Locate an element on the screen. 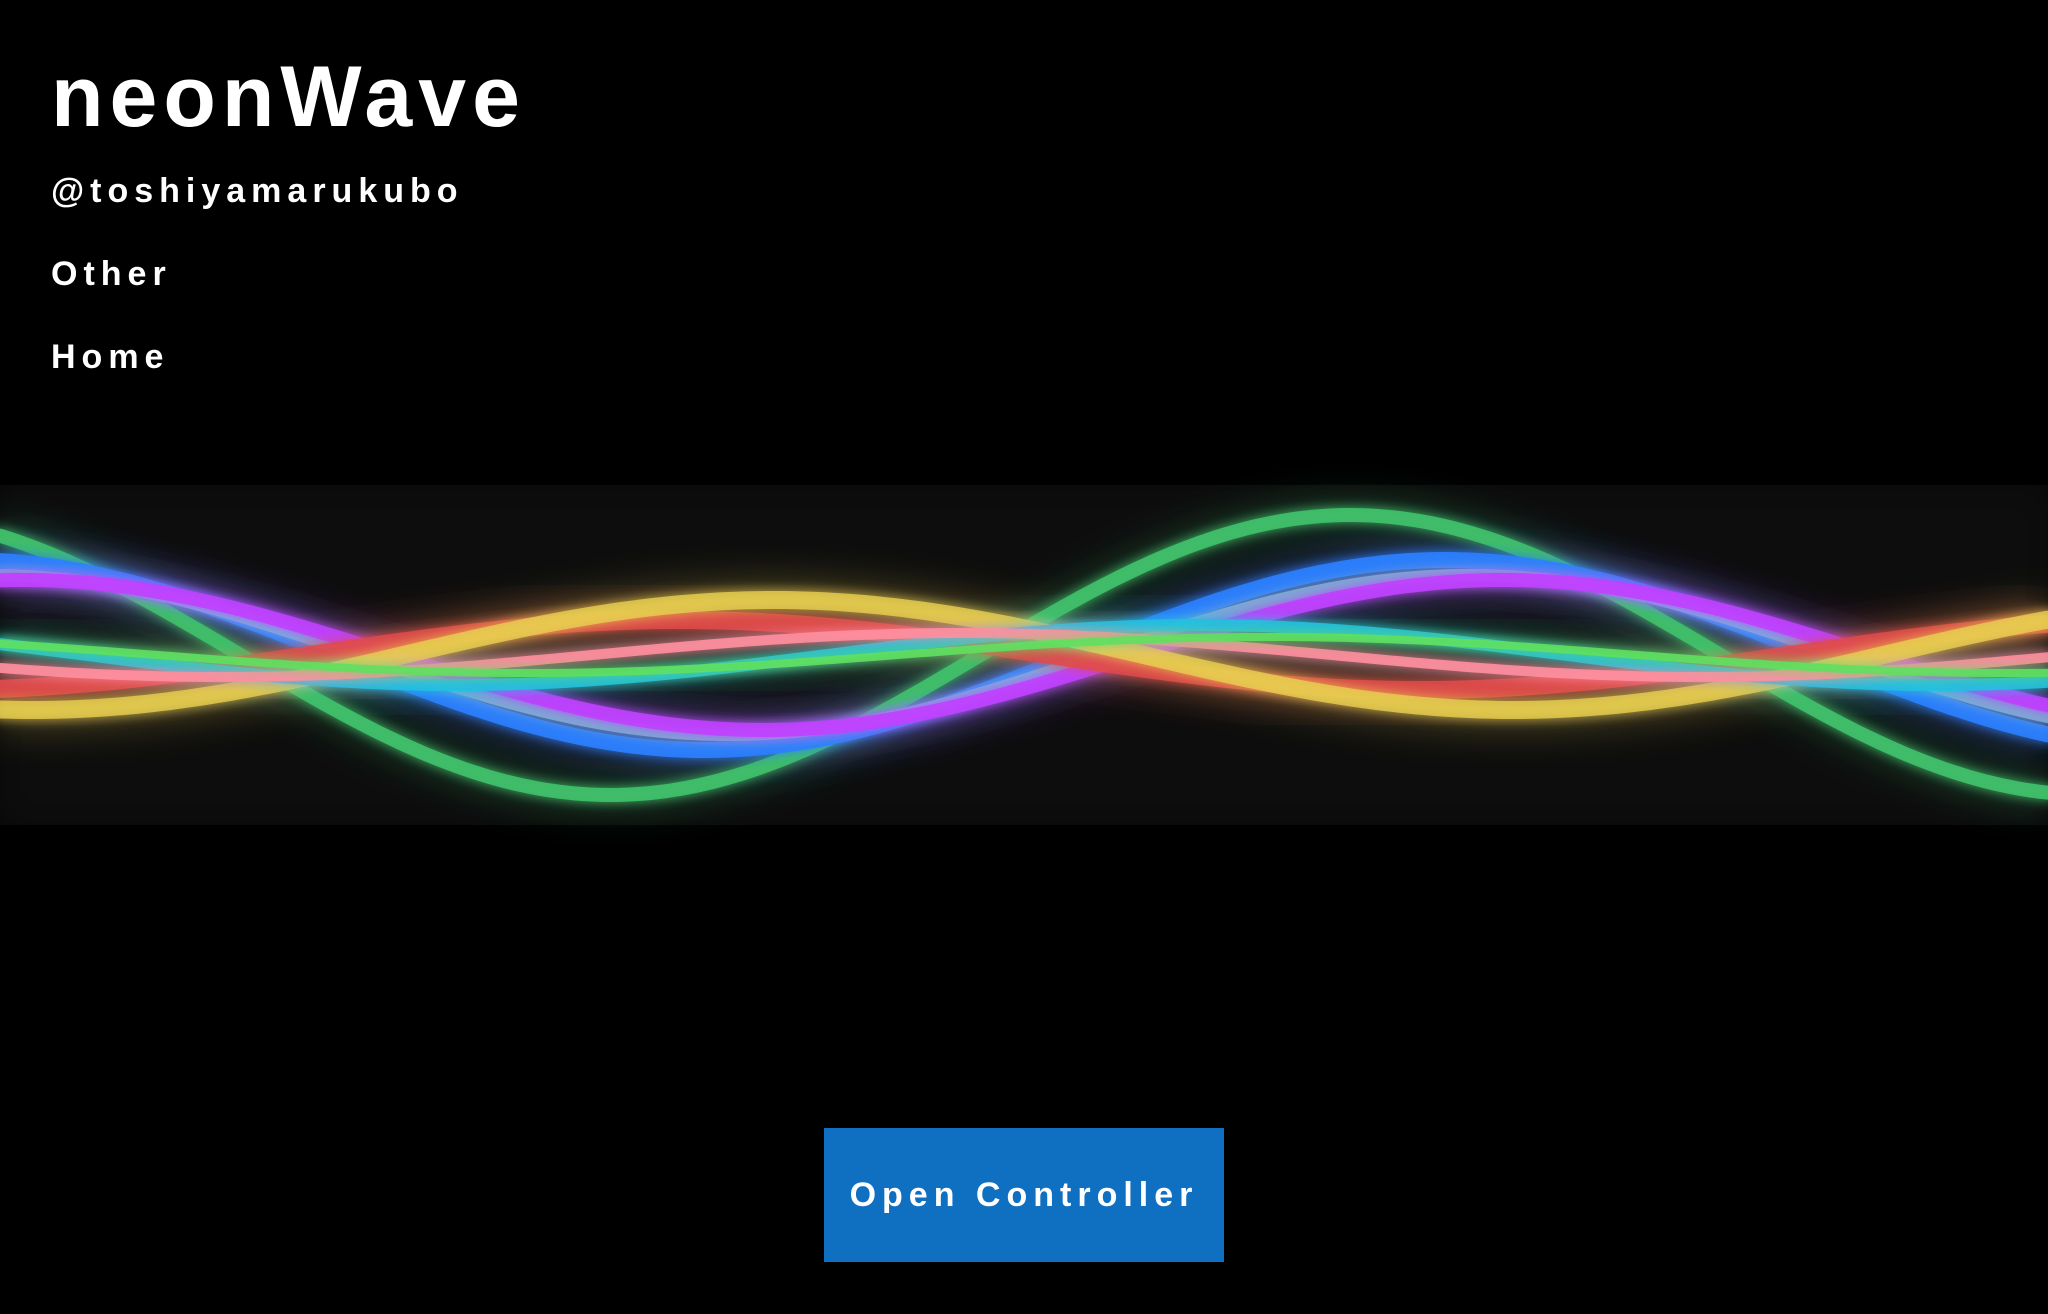 Image resolution: width=2048 pixels, height=1314 pixels. open-controller-button: Open Controller is located at coordinates (1024, 1195).